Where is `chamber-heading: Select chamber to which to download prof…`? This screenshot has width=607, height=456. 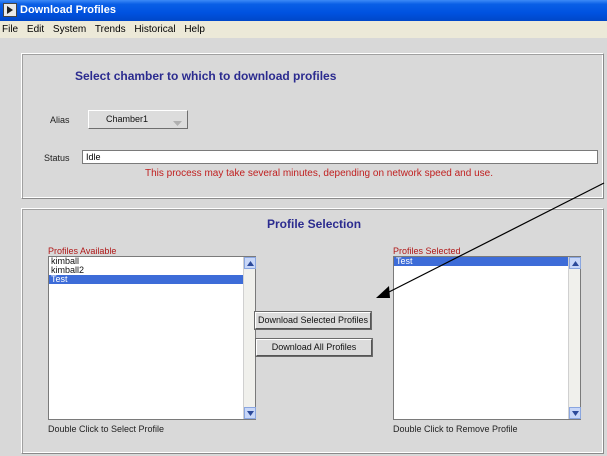
chamber-heading: Select chamber to which to download prof… is located at coordinates (206, 76).